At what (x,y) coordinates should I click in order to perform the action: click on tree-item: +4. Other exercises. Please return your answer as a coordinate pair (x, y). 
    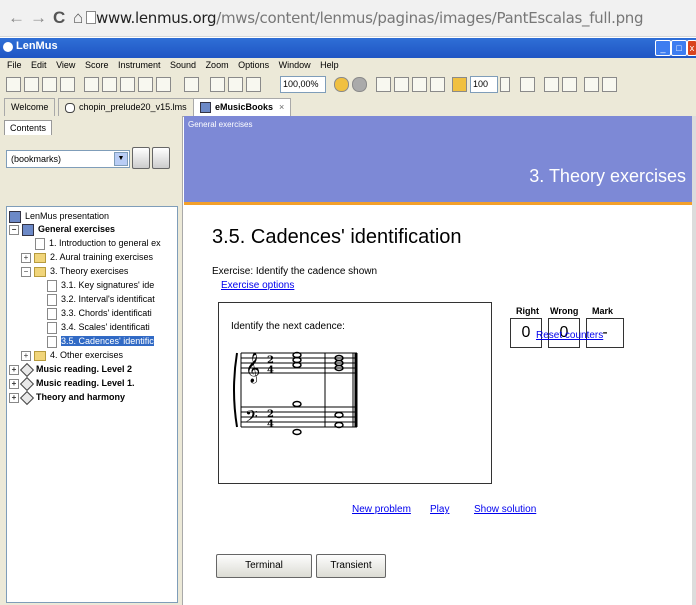
    Looking at the image, I should click on (72, 355).